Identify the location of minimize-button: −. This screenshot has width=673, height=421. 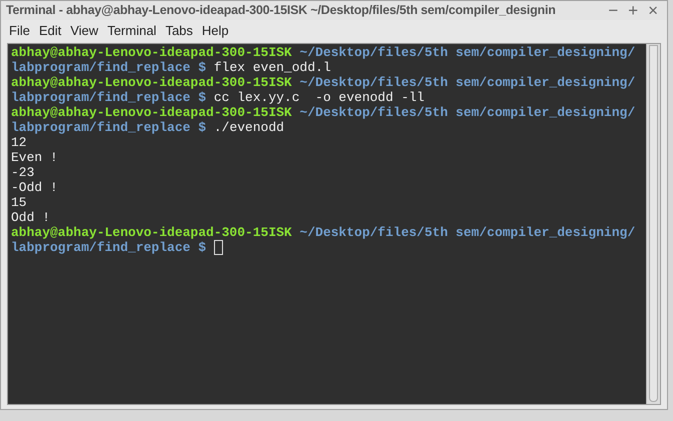
(613, 10).